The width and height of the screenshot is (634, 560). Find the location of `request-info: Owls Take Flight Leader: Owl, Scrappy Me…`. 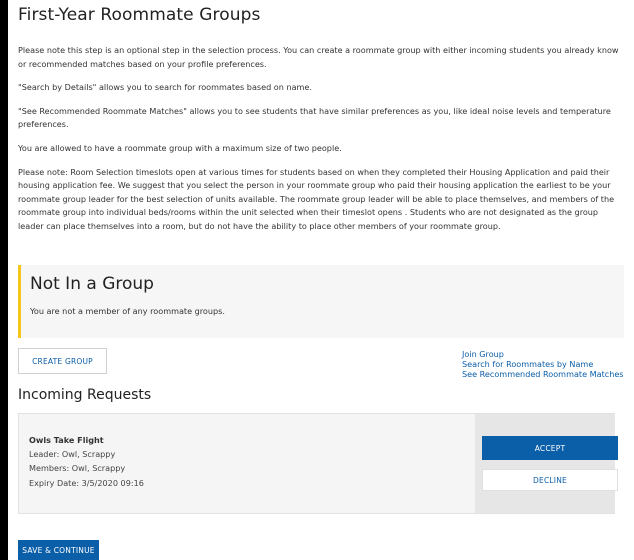

request-info: Owls Take Flight Leader: Owl, Scrappy Me… is located at coordinates (86, 461).